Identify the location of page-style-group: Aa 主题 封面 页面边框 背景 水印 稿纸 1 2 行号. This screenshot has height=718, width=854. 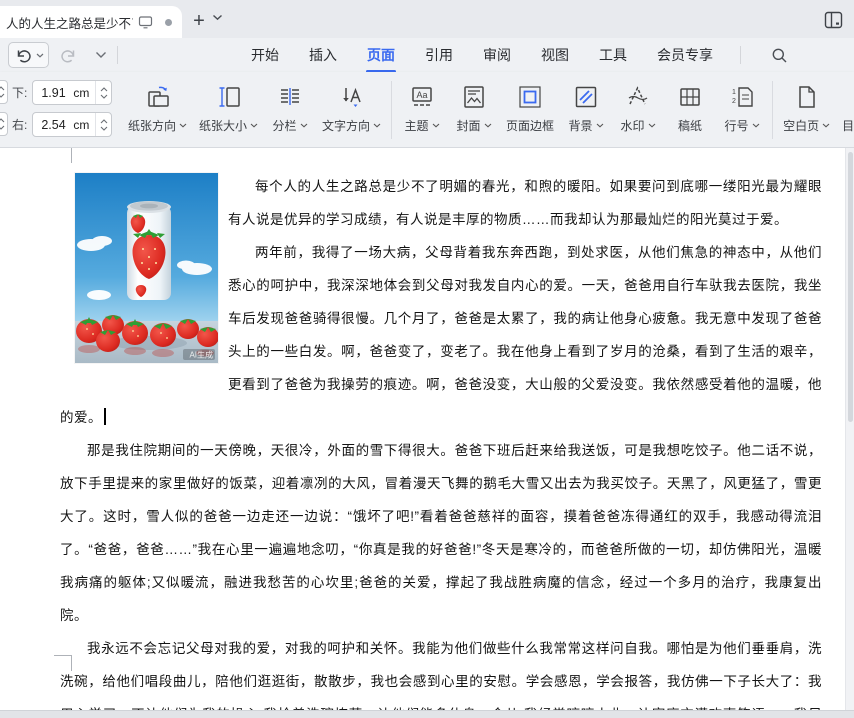
(582, 105).